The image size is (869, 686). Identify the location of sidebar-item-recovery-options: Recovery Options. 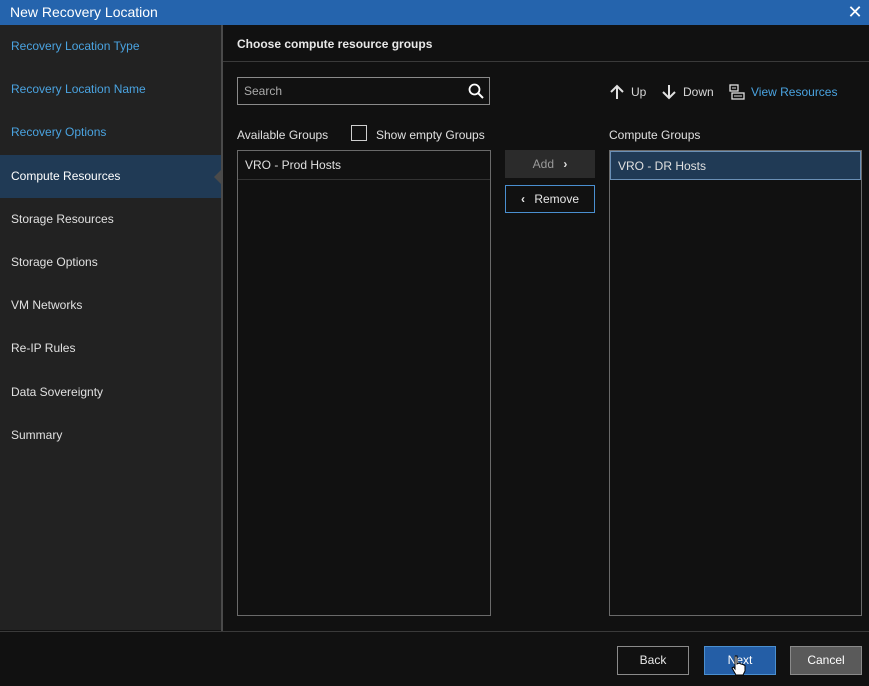
(110, 132).